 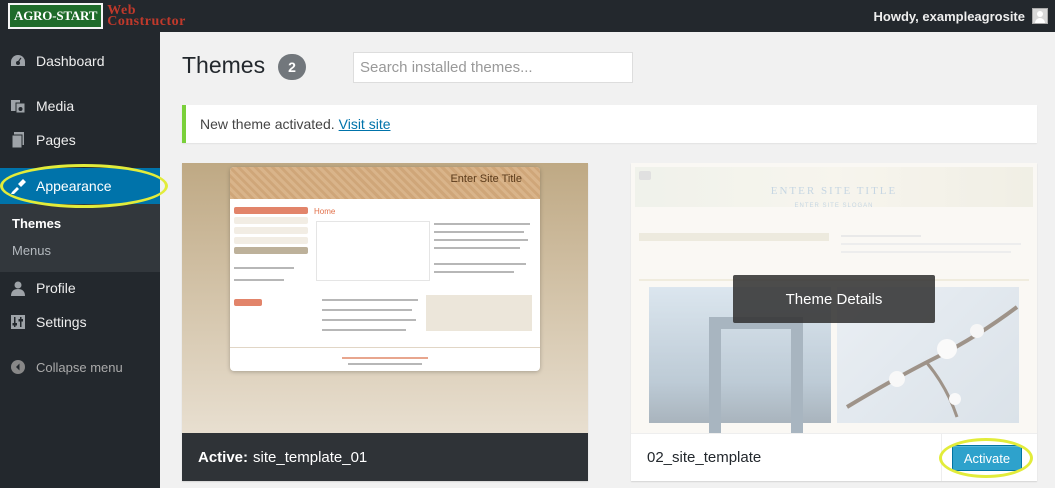 I want to click on user-avatar, so click(x=1040, y=16).